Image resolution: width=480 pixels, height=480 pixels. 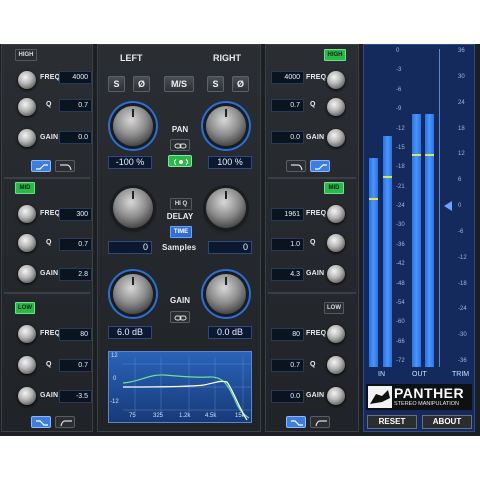 I want to click on trim-label: TRIM, so click(x=461, y=374).